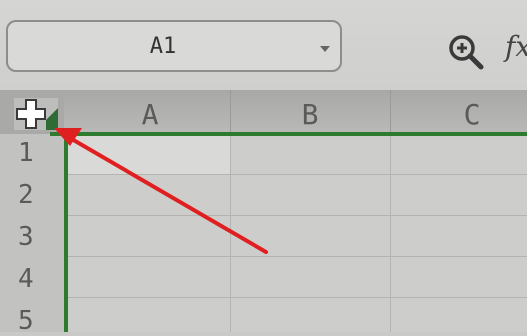  Describe the element at coordinates (32, 153) in the screenshot. I see `row-header-1: 1` at that location.